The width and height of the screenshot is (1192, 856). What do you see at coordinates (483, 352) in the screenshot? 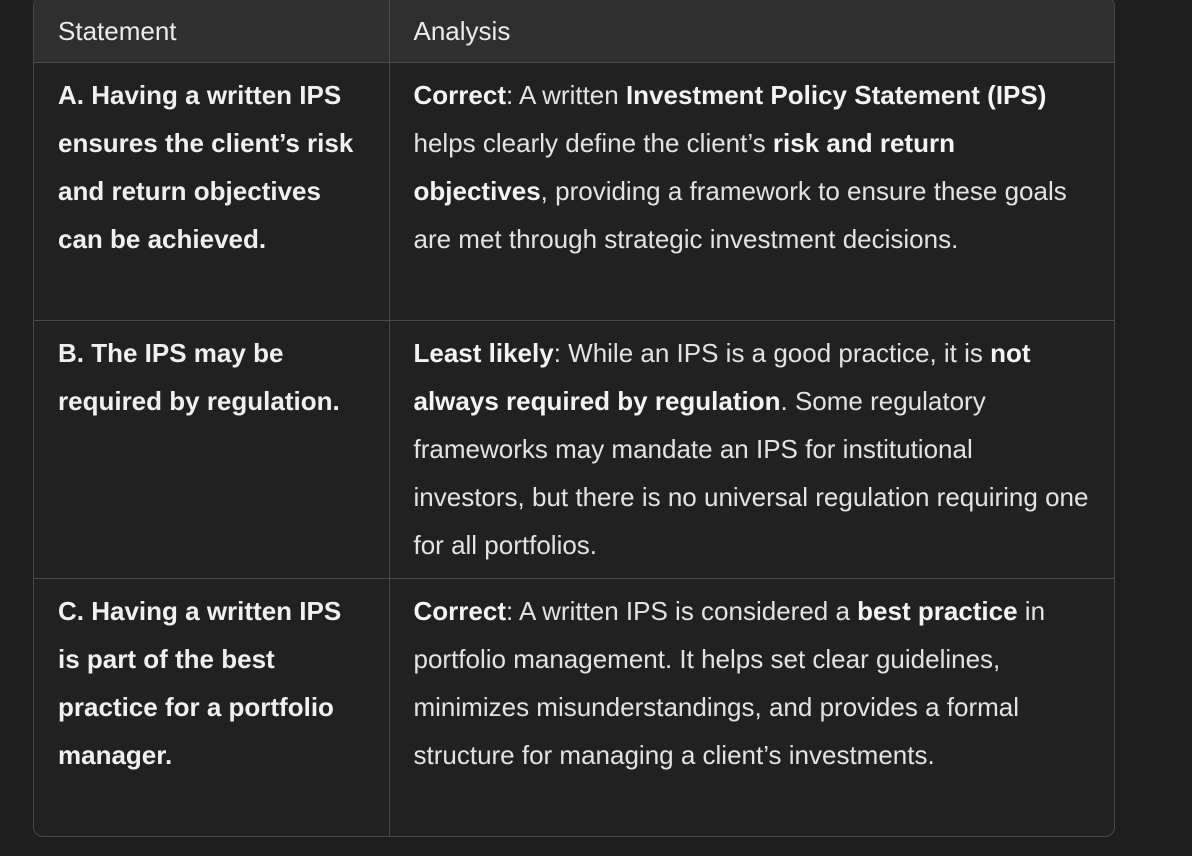
I see `emphasized-text: Least likely` at bounding box center [483, 352].